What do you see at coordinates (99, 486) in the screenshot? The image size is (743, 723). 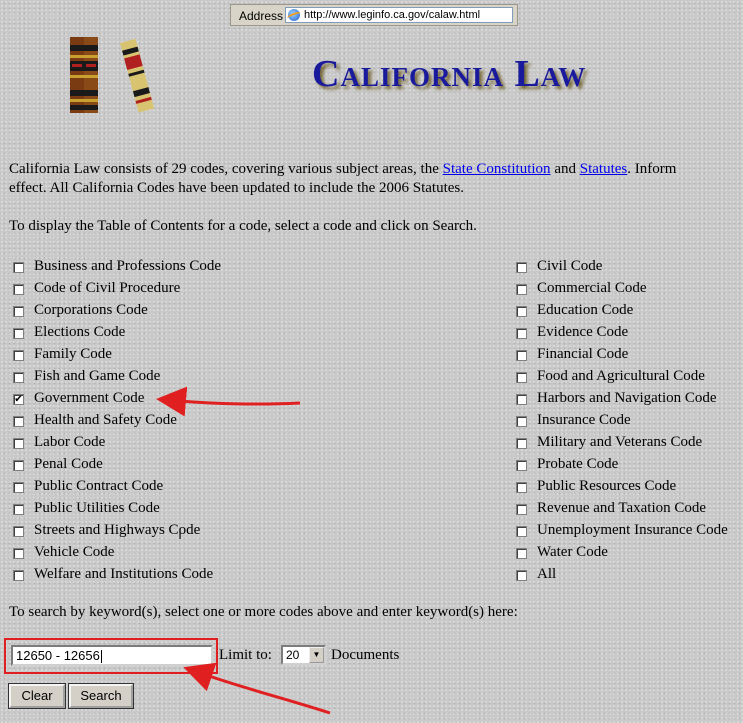 I see `code-label: Public Contract Code` at bounding box center [99, 486].